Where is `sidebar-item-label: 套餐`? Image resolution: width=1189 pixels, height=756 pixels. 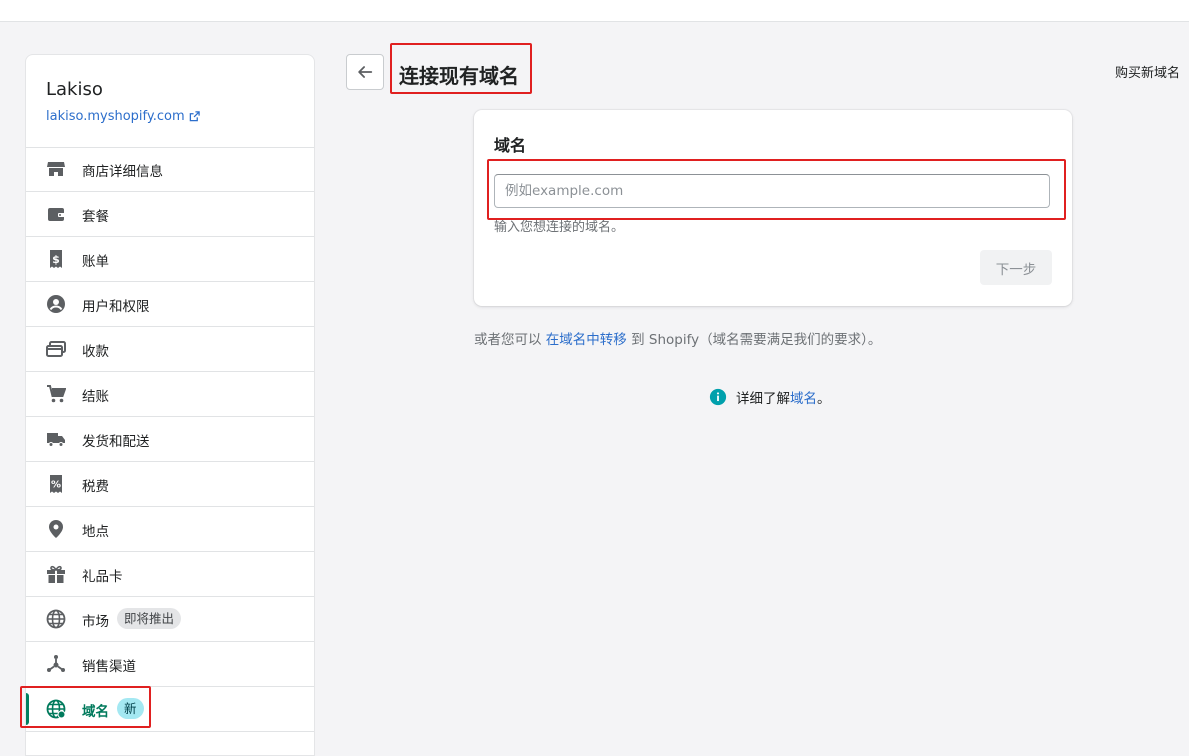 sidebar-item-label: 套餐 is located at coordinates (95, 217).